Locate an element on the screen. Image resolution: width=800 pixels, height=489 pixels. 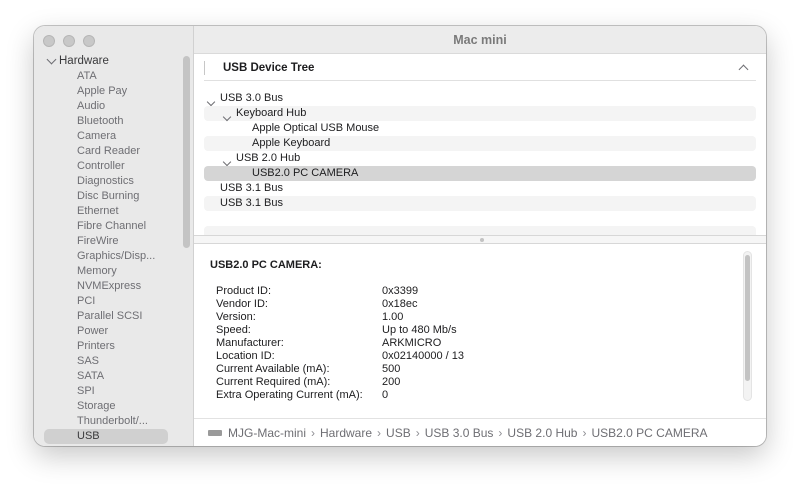
property-row: Version: 1.00 is located at coordinates (340, 317).